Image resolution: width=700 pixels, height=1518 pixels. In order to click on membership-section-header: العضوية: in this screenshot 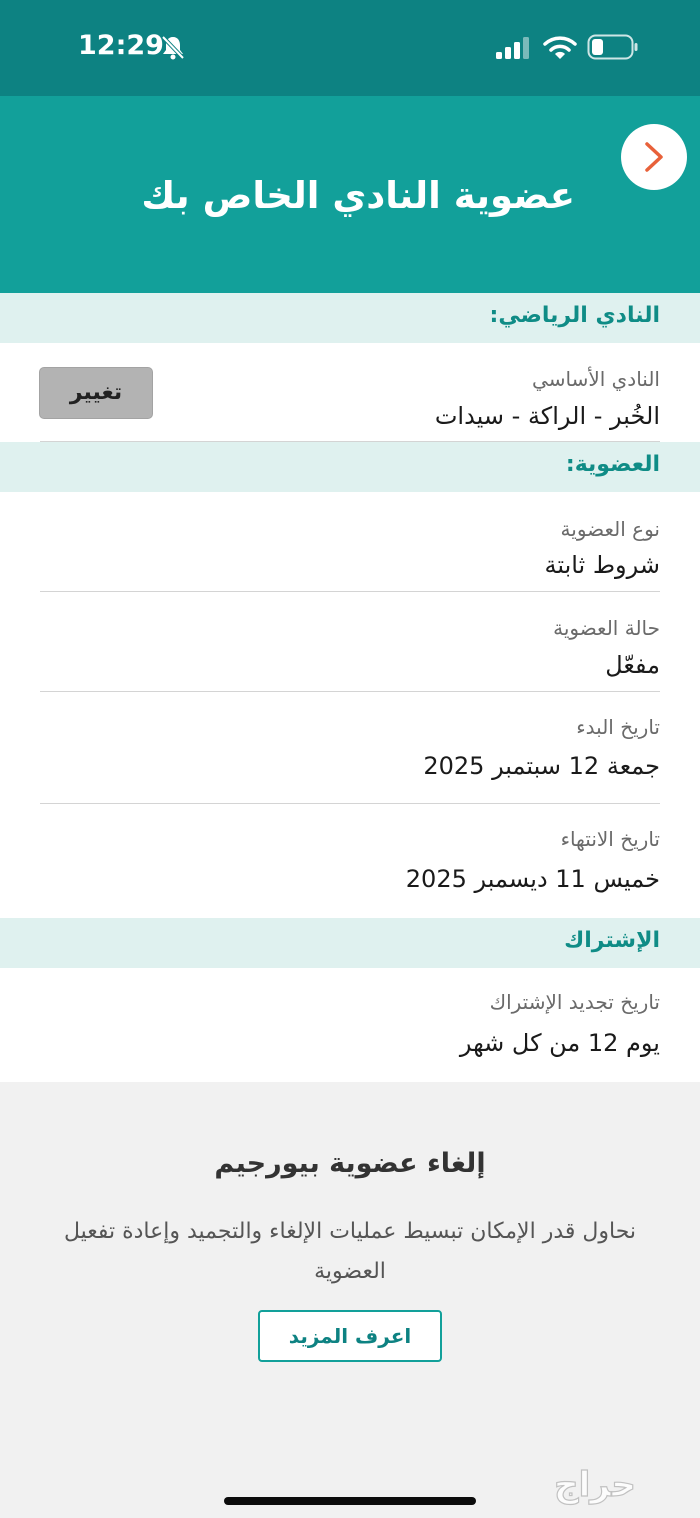, I will do `click(350, 467)`.